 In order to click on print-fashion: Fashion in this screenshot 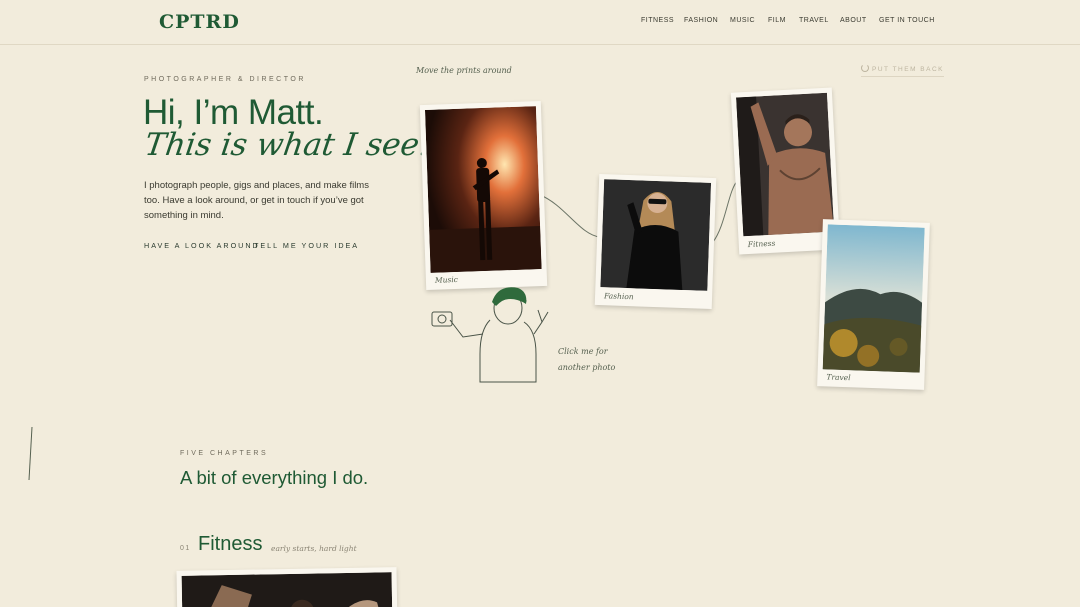, I will do `click(655, 241)`.